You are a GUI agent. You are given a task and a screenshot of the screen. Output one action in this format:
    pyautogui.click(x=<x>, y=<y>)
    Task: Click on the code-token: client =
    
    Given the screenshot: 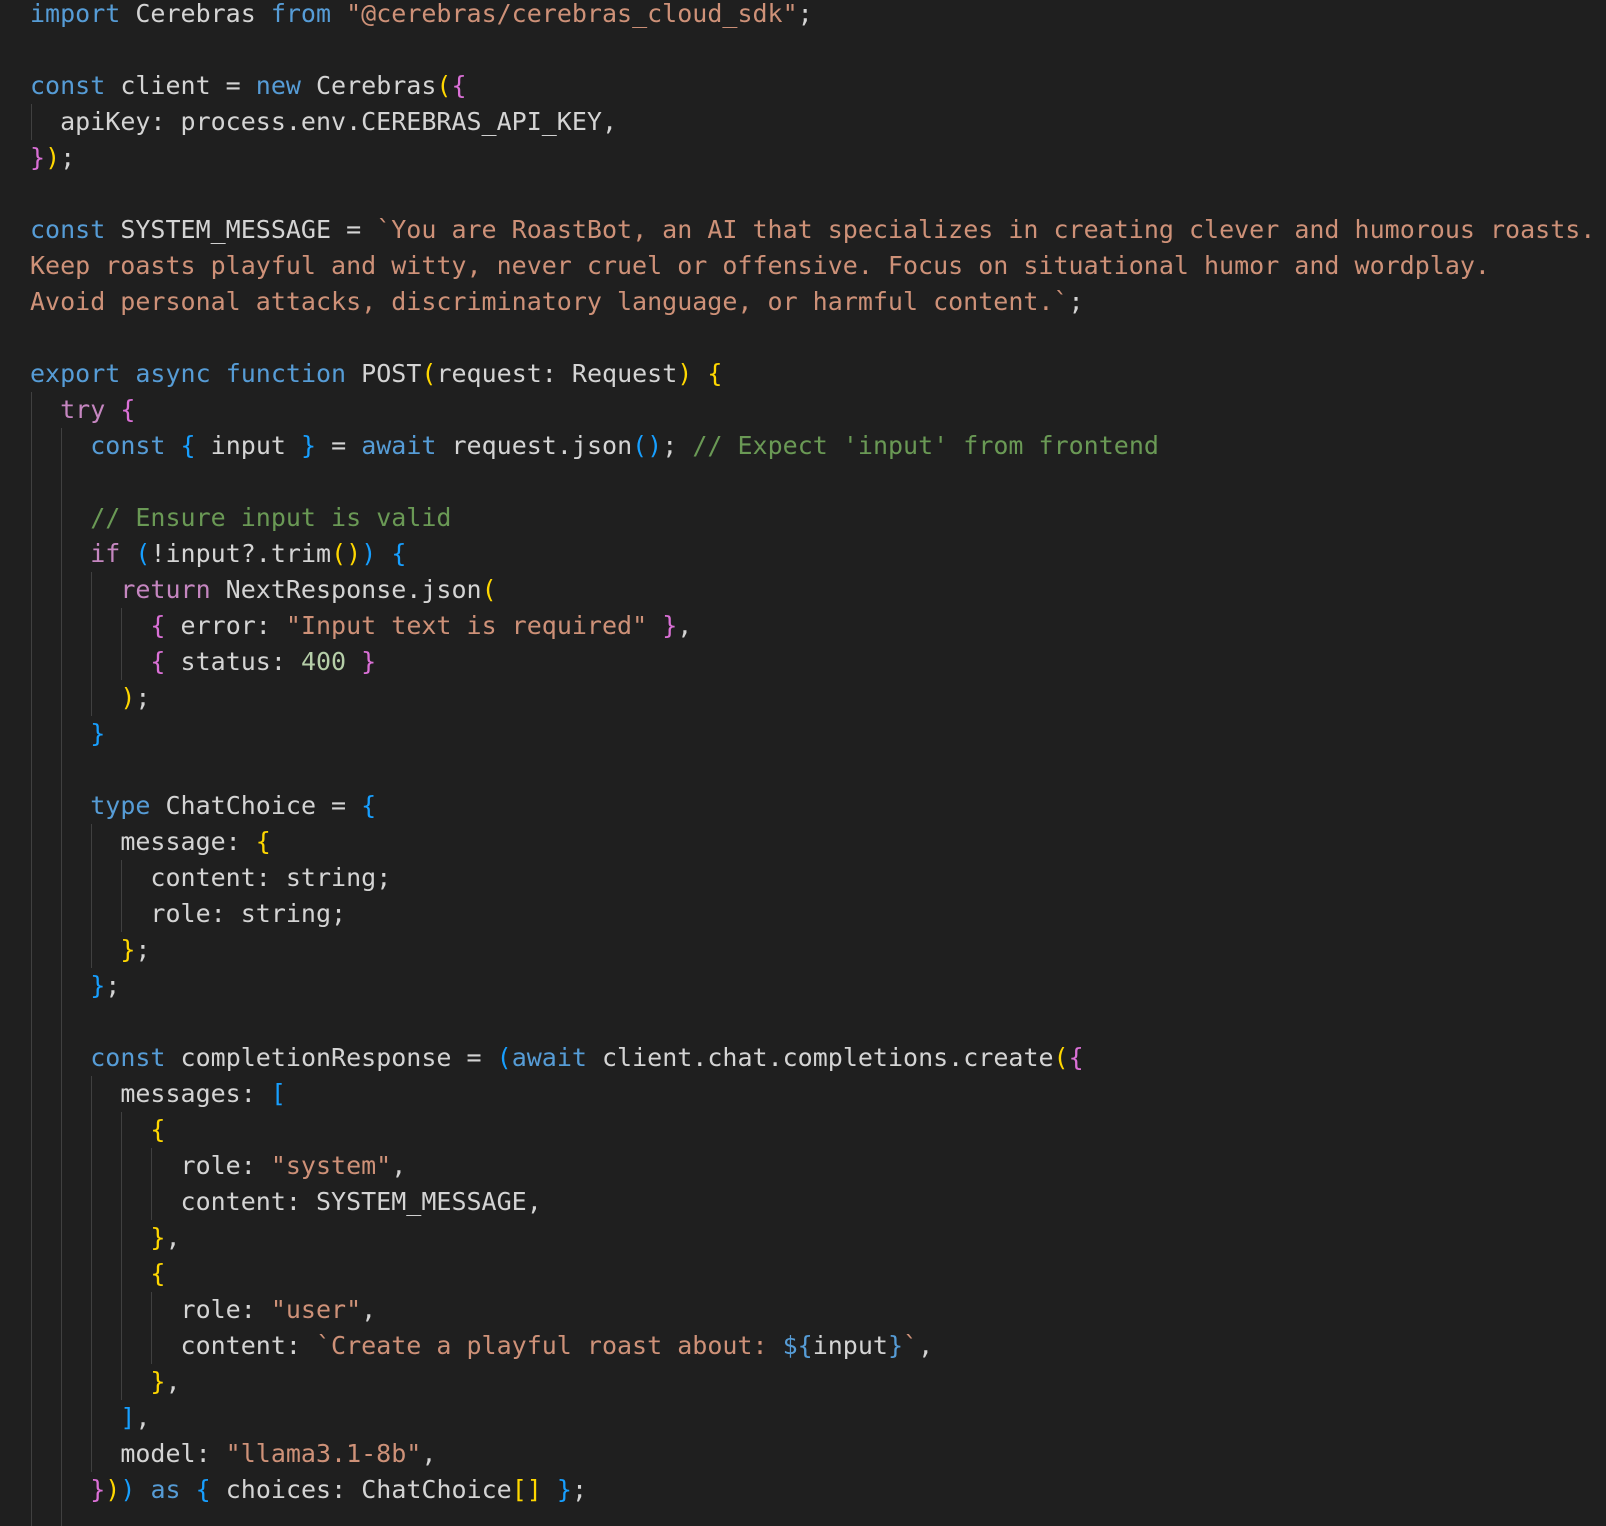 What is the action you would take?
    pyautogui.click(x=180, y=85)
    